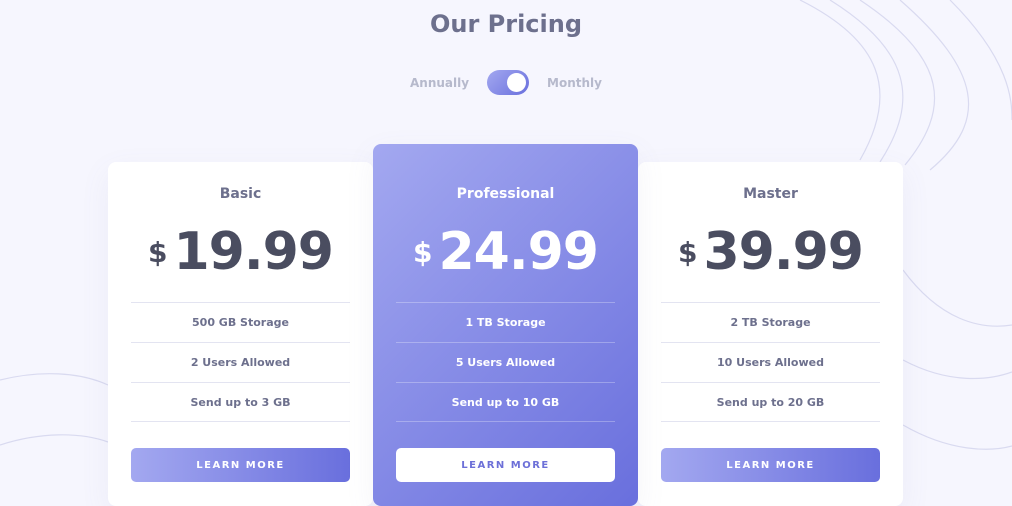 The height and width of the screenshot is (506, 1012). What do you see at coordinates (439, 83) in the screenshot?
I see `annually-label: Annually` at bounding box center [439, 83].